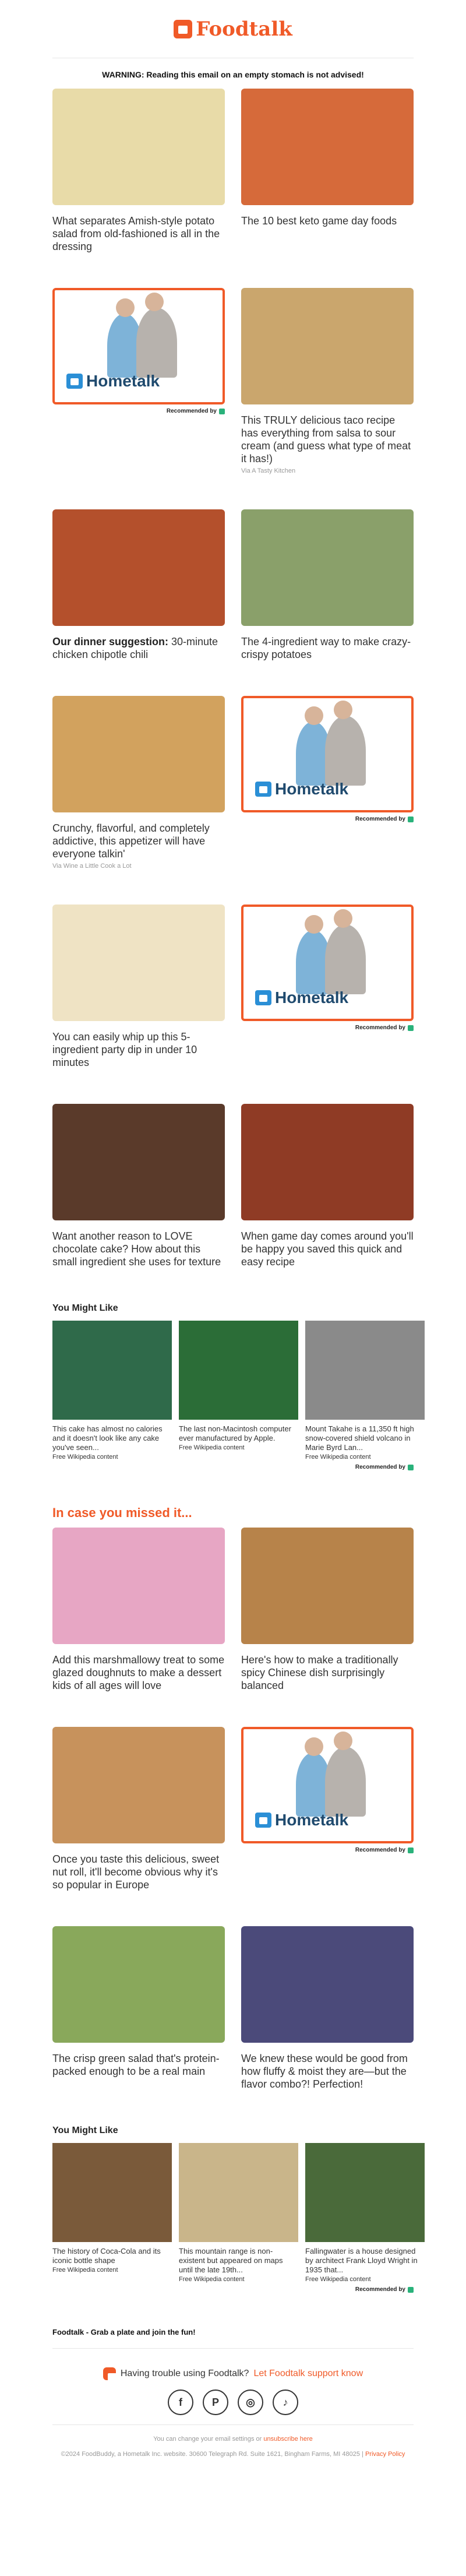  I want to click on section-title: You Might Like, so click(85, 2130).